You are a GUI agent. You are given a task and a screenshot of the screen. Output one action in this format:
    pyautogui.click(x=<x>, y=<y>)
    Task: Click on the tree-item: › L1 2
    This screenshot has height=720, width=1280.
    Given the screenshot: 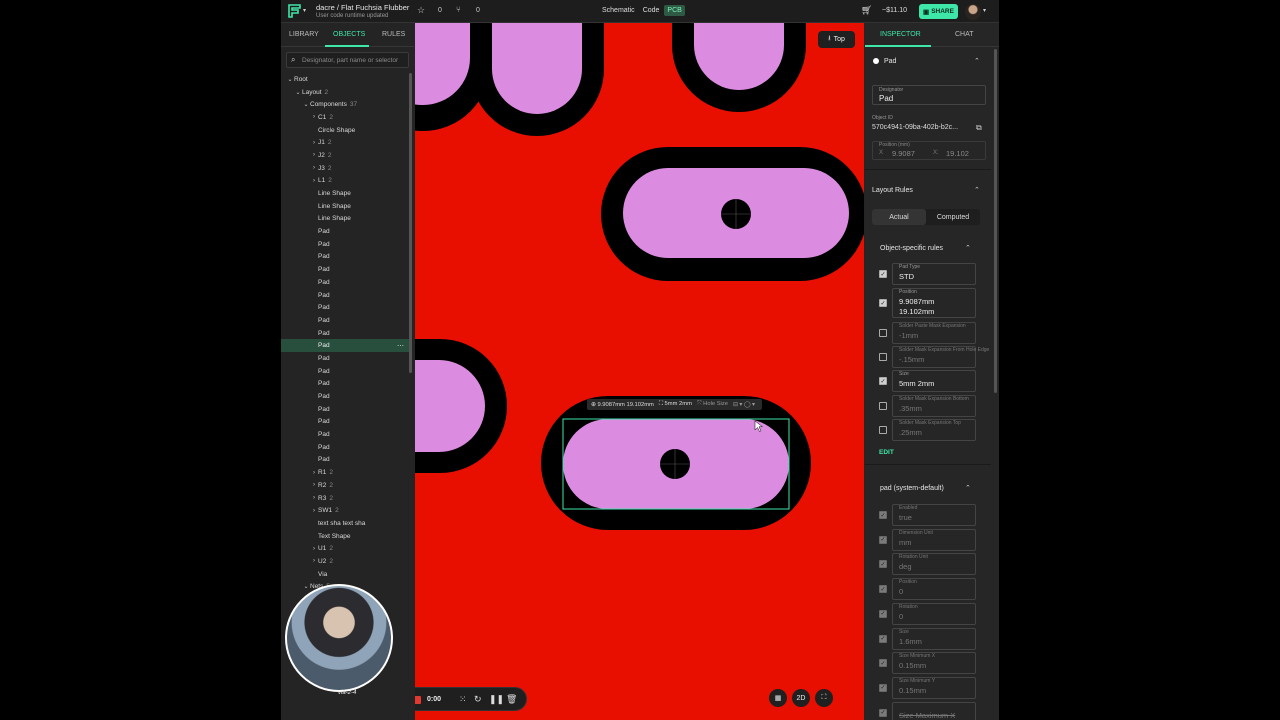 What is the action you would take?
    pyautogui.click(x=345, y=181)
    